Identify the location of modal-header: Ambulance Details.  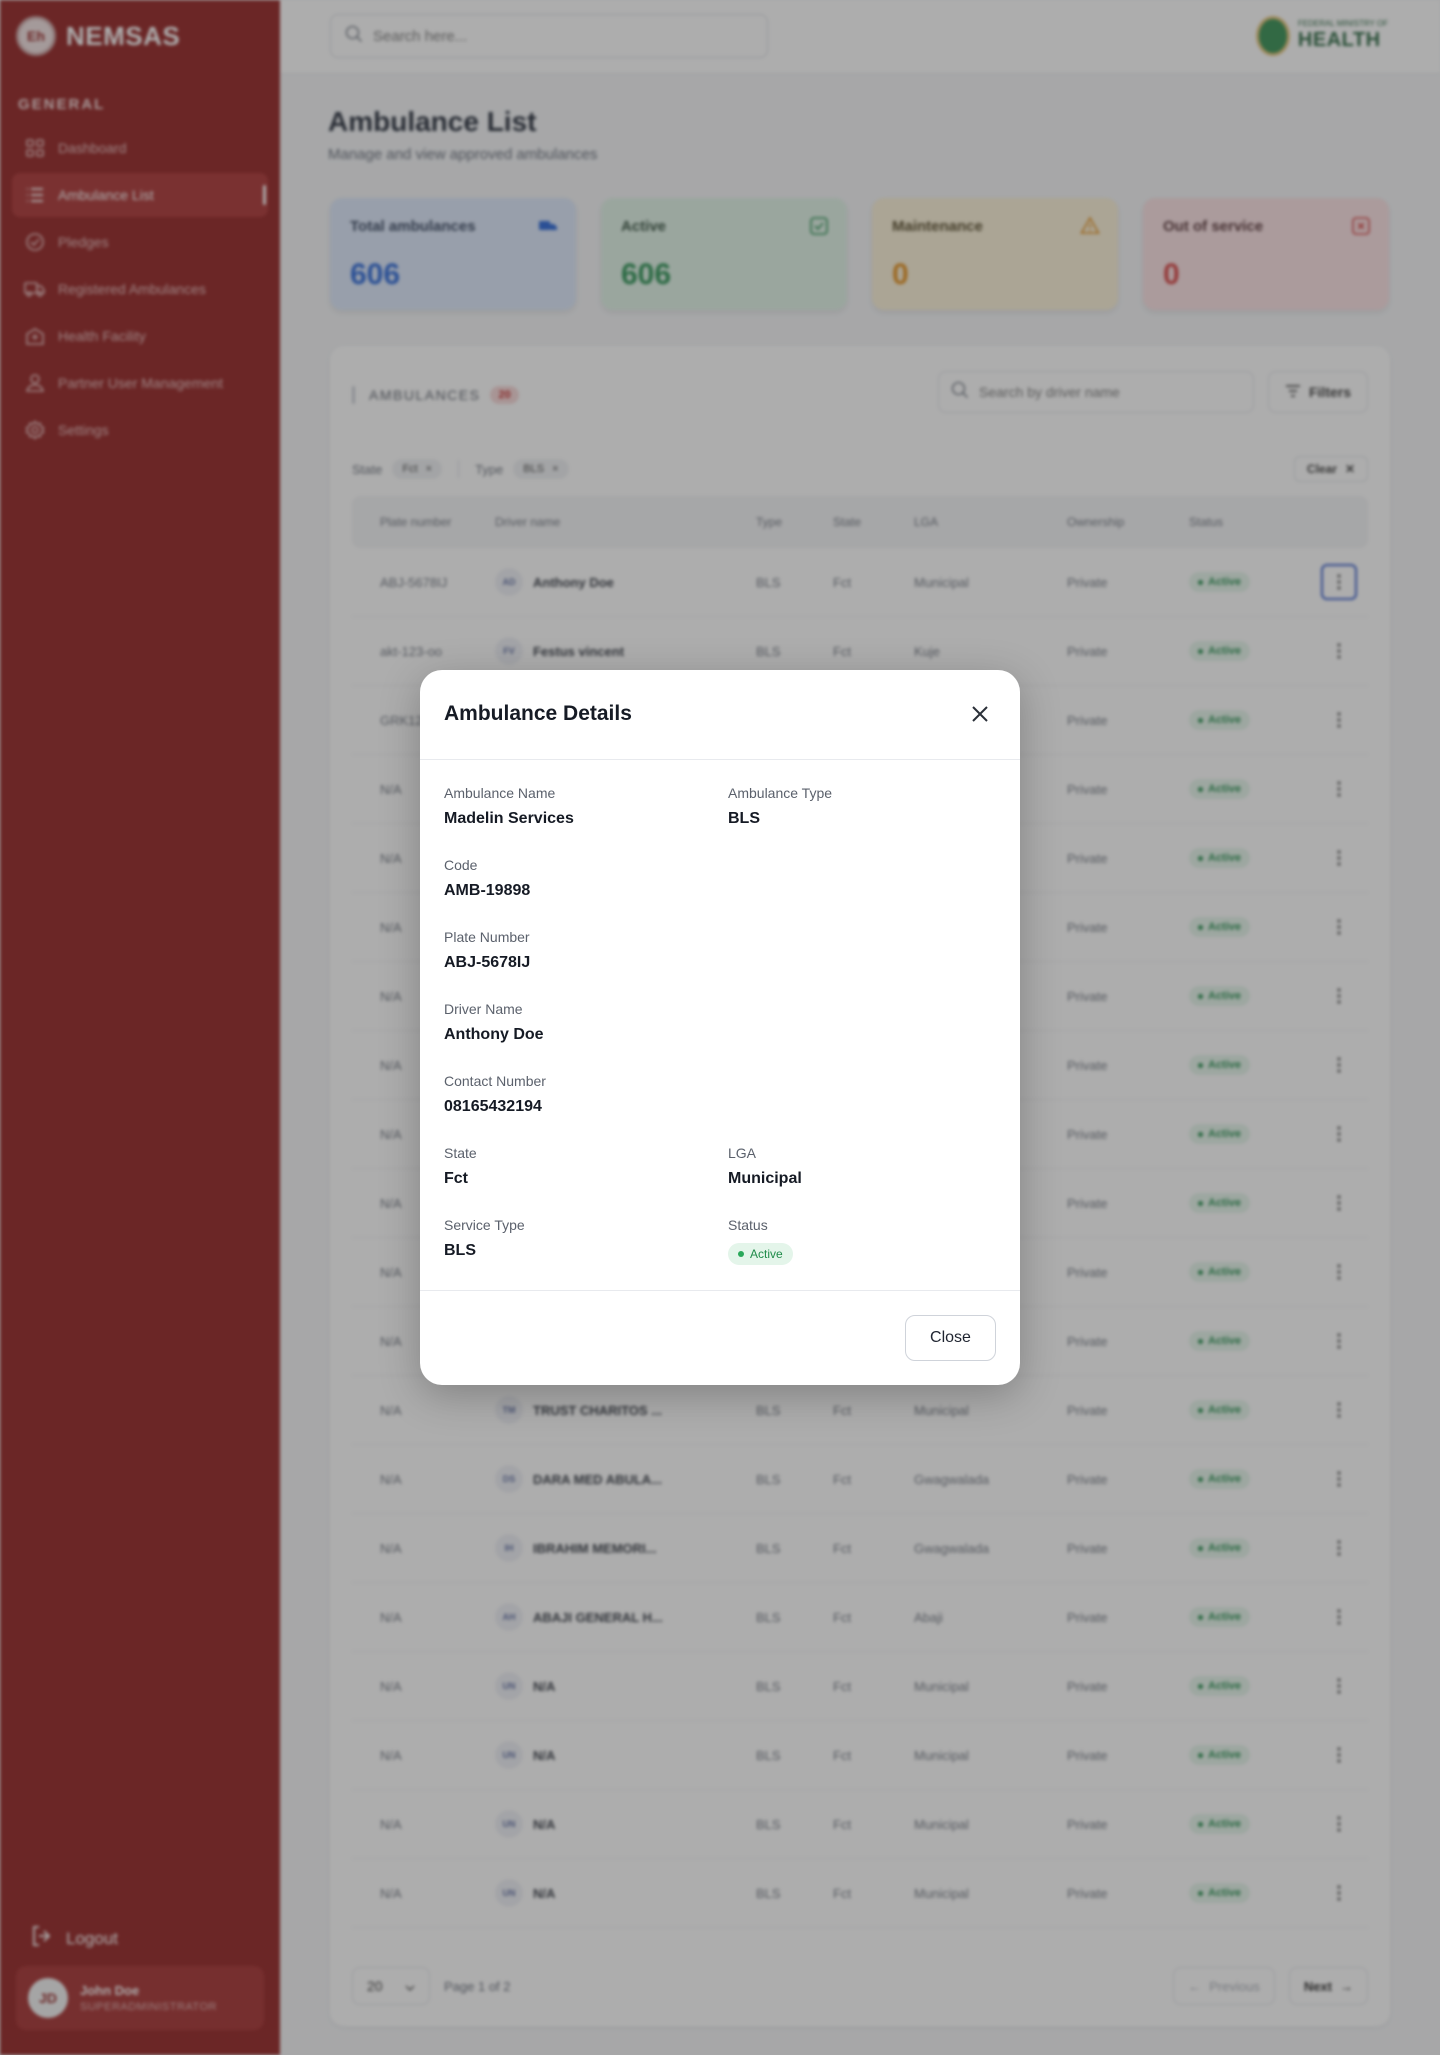
(720, 715).